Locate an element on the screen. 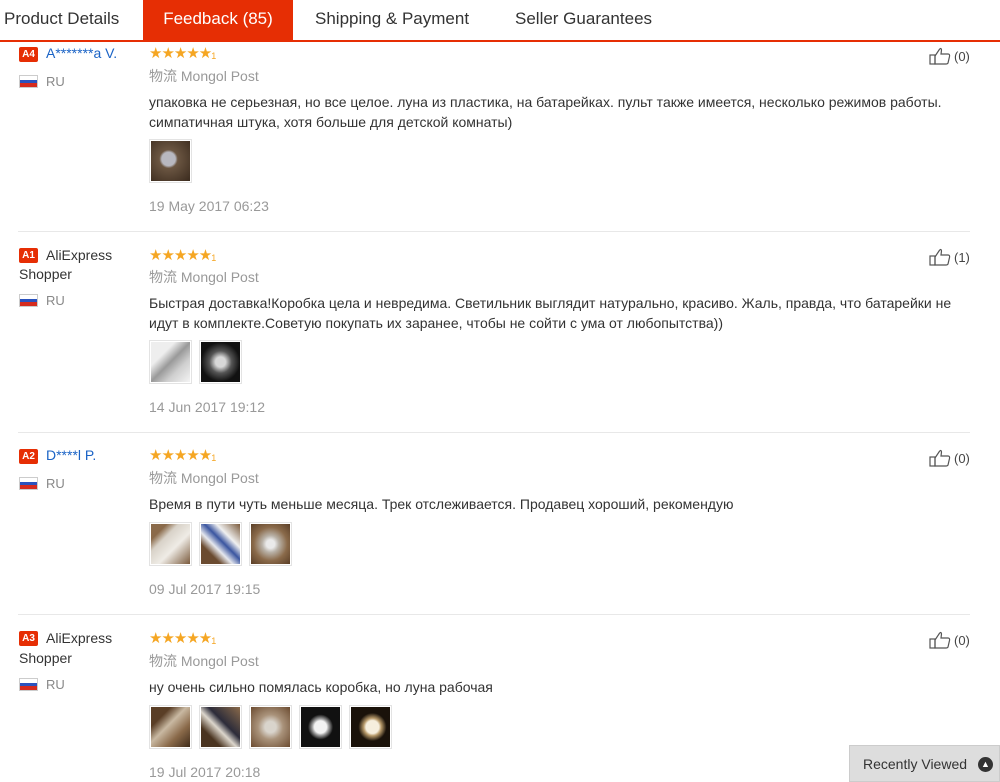 Image resolution: width=1000 pixels, height=782 pixels. tab-shipping-payment: Shipping & Payment is located at coordinates (392, 20).